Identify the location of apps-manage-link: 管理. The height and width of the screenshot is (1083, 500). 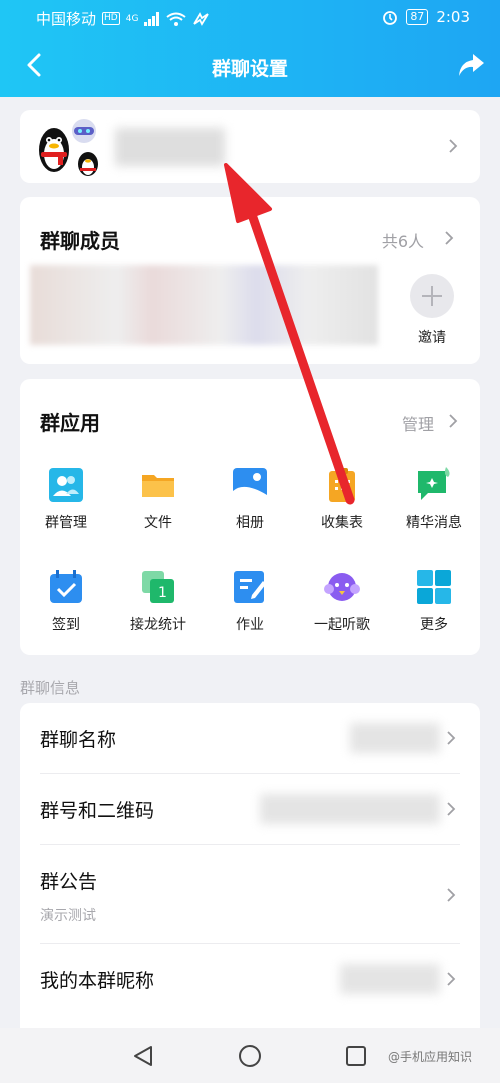
(418, 423).